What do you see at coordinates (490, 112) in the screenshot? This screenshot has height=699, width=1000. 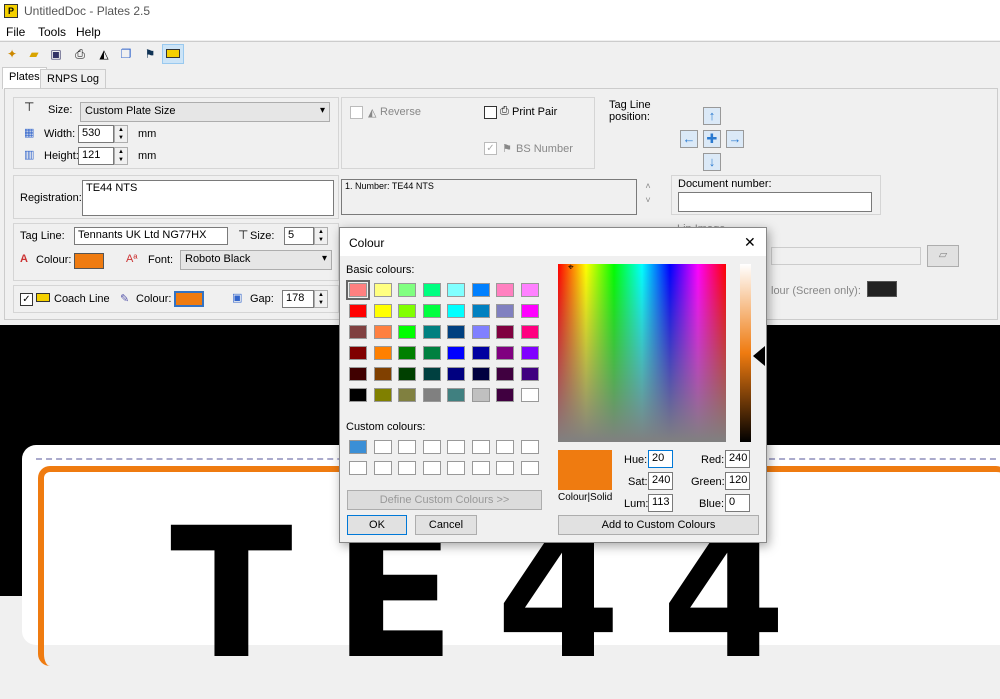 I see `print-pair-checkbox` at bounding box center [490, 112].